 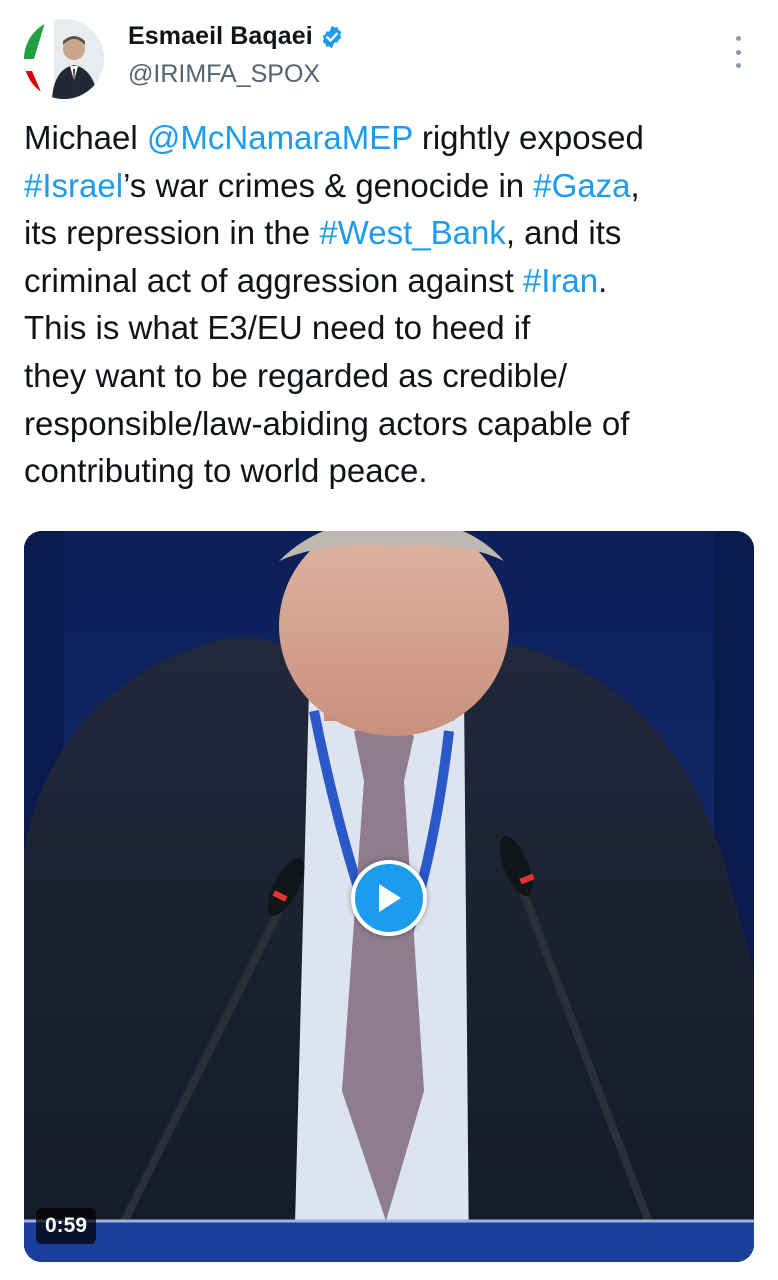 I want to click on mention-link: @McNamaraMEP, so click(x=280, y=137).